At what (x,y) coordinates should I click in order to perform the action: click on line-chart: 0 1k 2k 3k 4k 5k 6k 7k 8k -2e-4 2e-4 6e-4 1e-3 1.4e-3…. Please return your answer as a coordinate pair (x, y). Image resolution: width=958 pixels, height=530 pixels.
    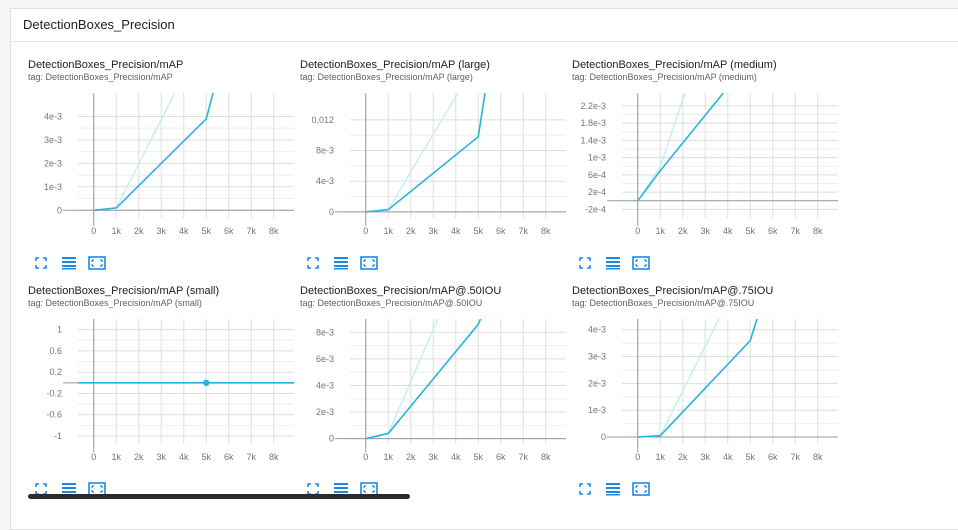
    Looking at the image, I should click on (705, 161).